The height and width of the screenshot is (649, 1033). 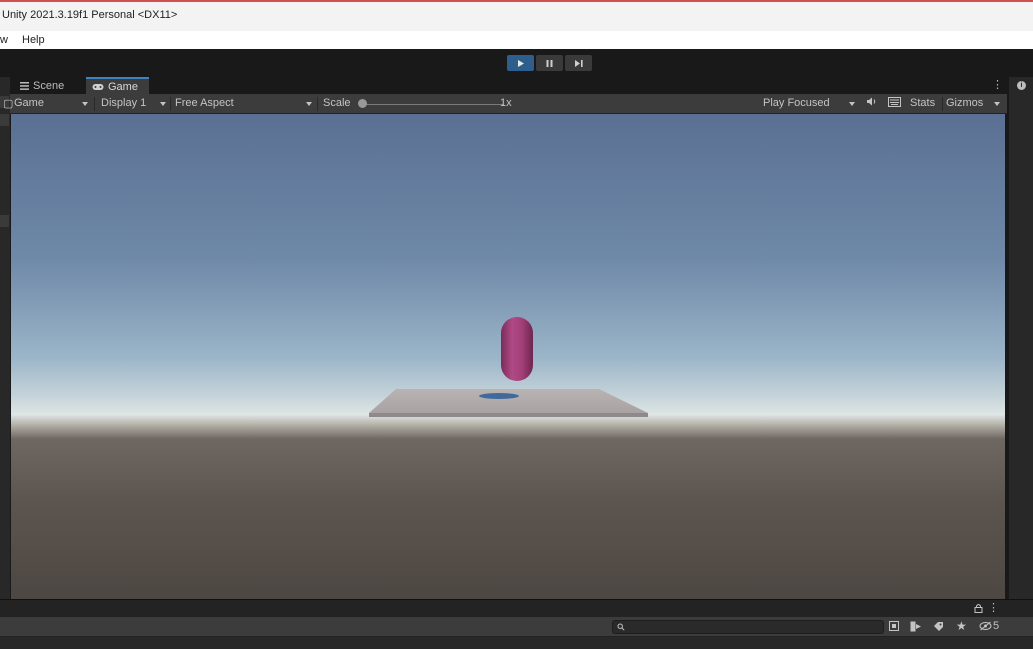 What do you see at coordinates (1020, 338) in the screenshot?
I see `inspector-panel-edge: i` at bounding box center [1020, 338].